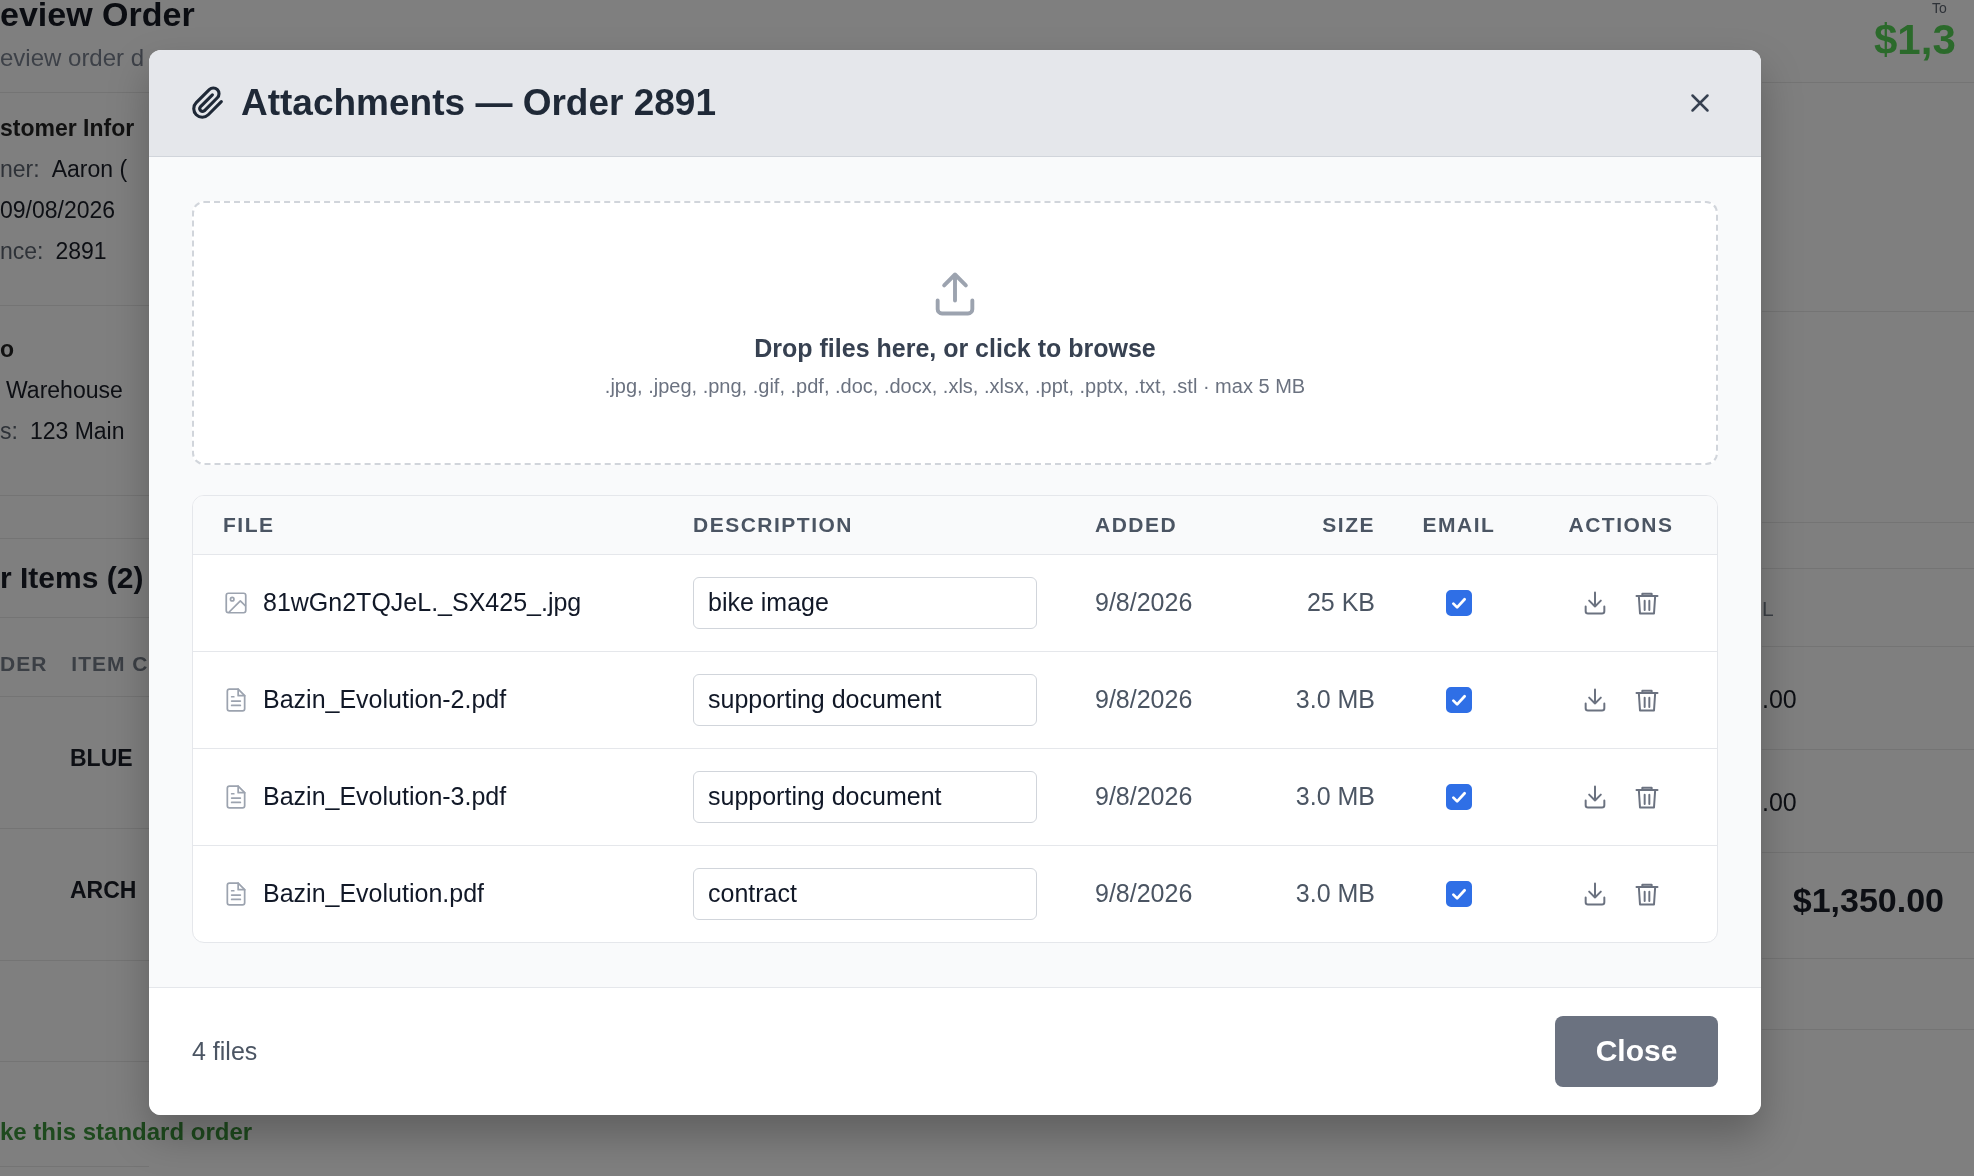 The width and height of the screenshot is (1974, 1176). I want to click on paperclip-icon, so click(208, 102).